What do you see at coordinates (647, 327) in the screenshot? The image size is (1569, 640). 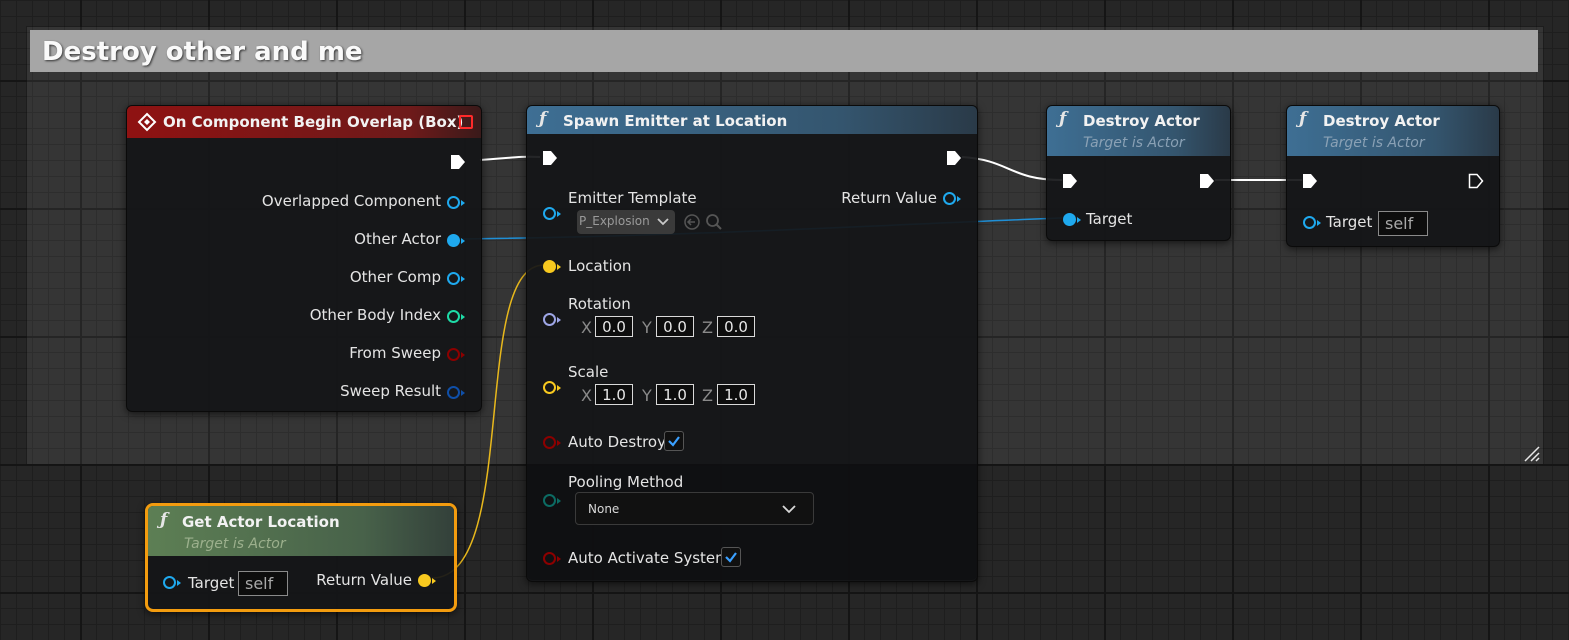 I see `rotation-y-axis-label: Y` at bounding box center [647, 327].